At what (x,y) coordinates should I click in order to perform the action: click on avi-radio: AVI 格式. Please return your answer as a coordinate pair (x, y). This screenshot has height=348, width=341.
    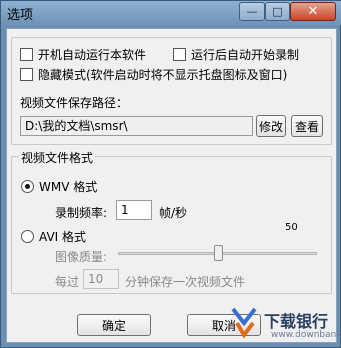
    Looking at the image, I should click on (53, 236).